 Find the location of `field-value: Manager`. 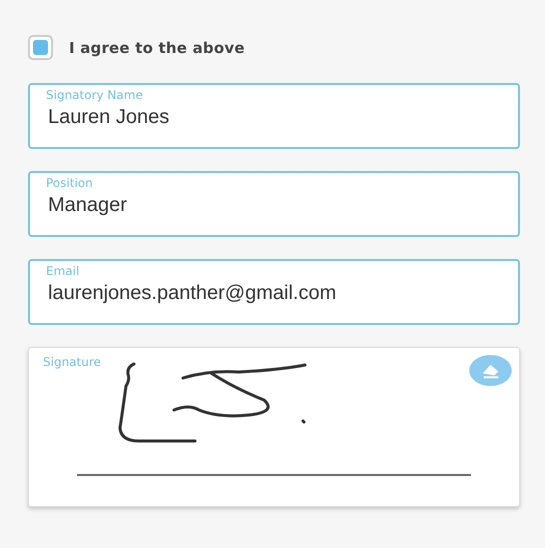

field-value: Manager is located at coordinates (88, 205).